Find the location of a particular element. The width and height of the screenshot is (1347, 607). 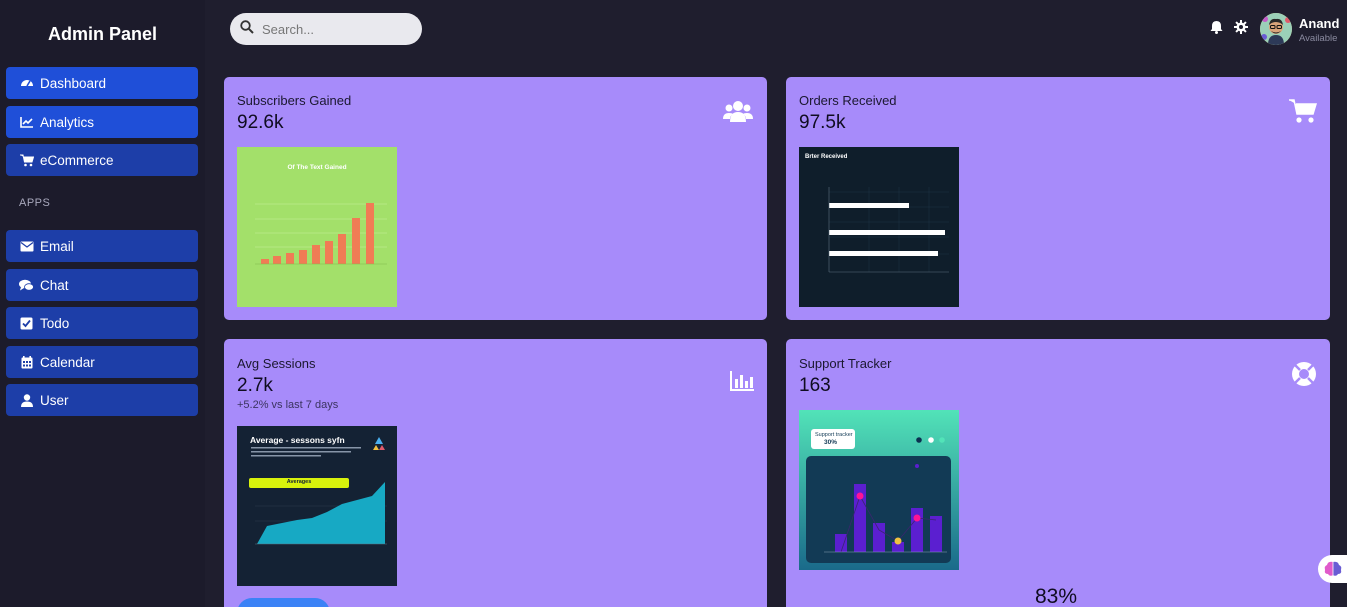

sidebar-item-chat: Chat is located at coordinates (102, 285).